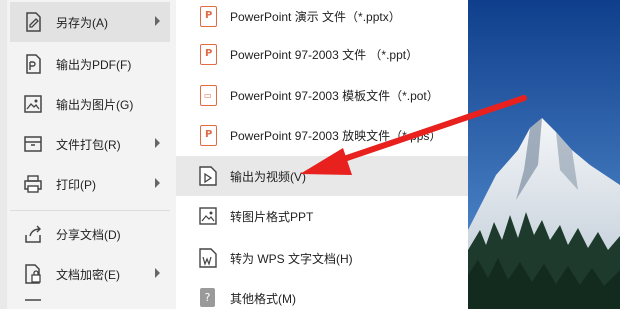 This screenshot has width=620, height=318. I want to click on submenu-item-label: PowerPoint 97-2003 放映文件（*.pps）, so click(336, 135).